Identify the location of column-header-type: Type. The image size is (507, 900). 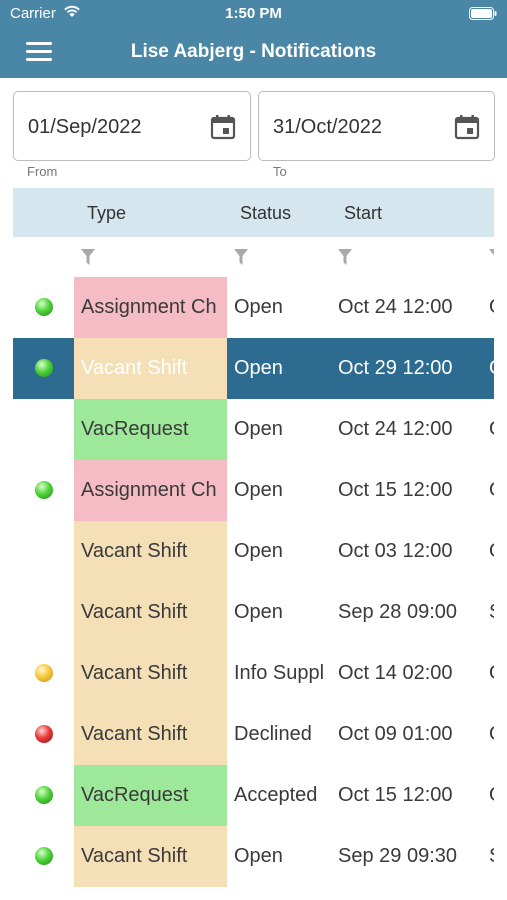
(106, 213).